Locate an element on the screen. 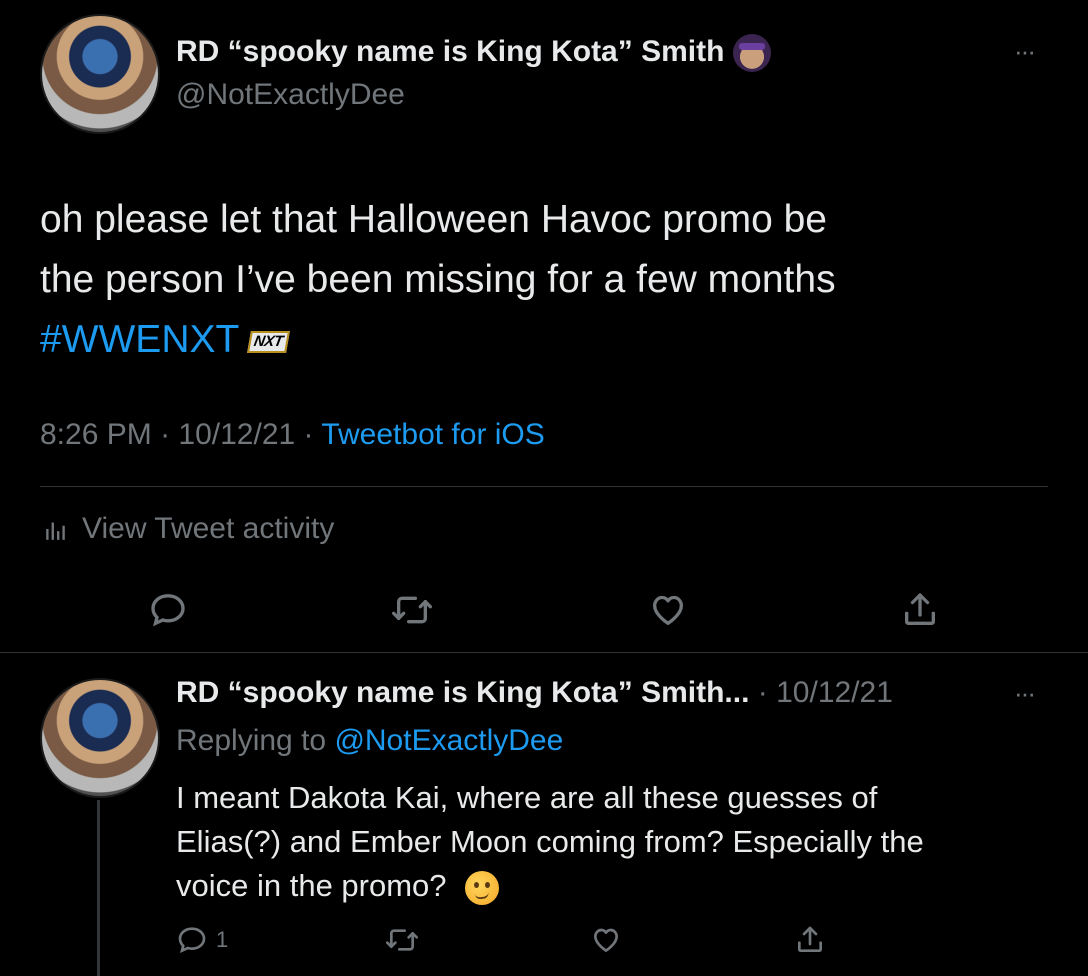 Image resolution: width=1088 pixels, height=976 pixels. woozy-face-emoji-icon is located at coordinates (482, 887).